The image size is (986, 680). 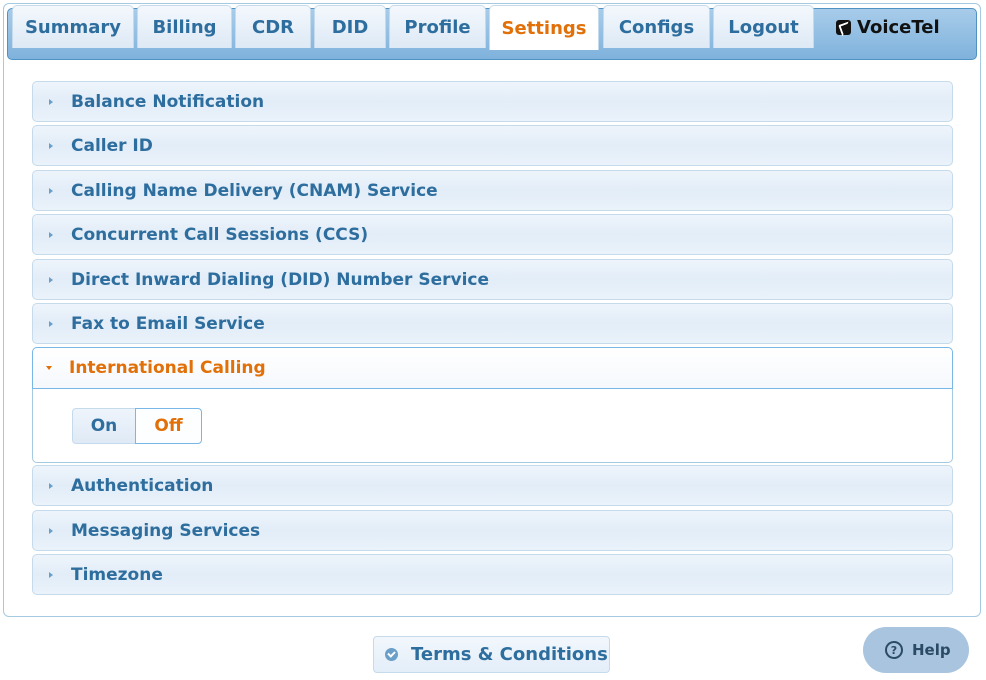 I want to click on section-title: Calling Name Delivery (CNAM) Service, so click(x=254, y=190).